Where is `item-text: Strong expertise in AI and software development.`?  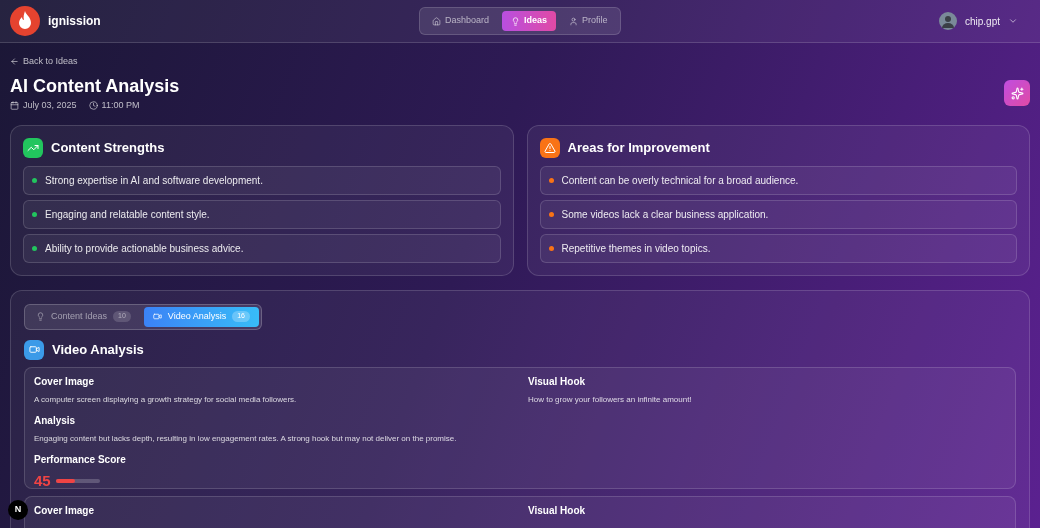
item-text: Strong expertise in AI and software development. is located at coordinates (154, 180).